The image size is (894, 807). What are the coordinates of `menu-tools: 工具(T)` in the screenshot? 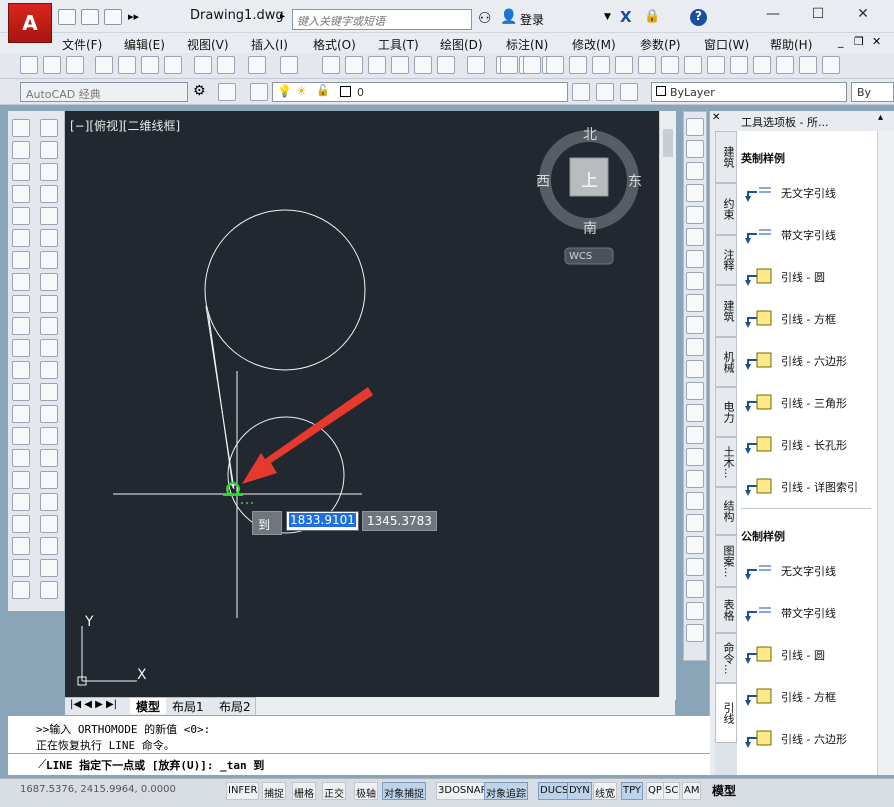 It's located at (398, 44).